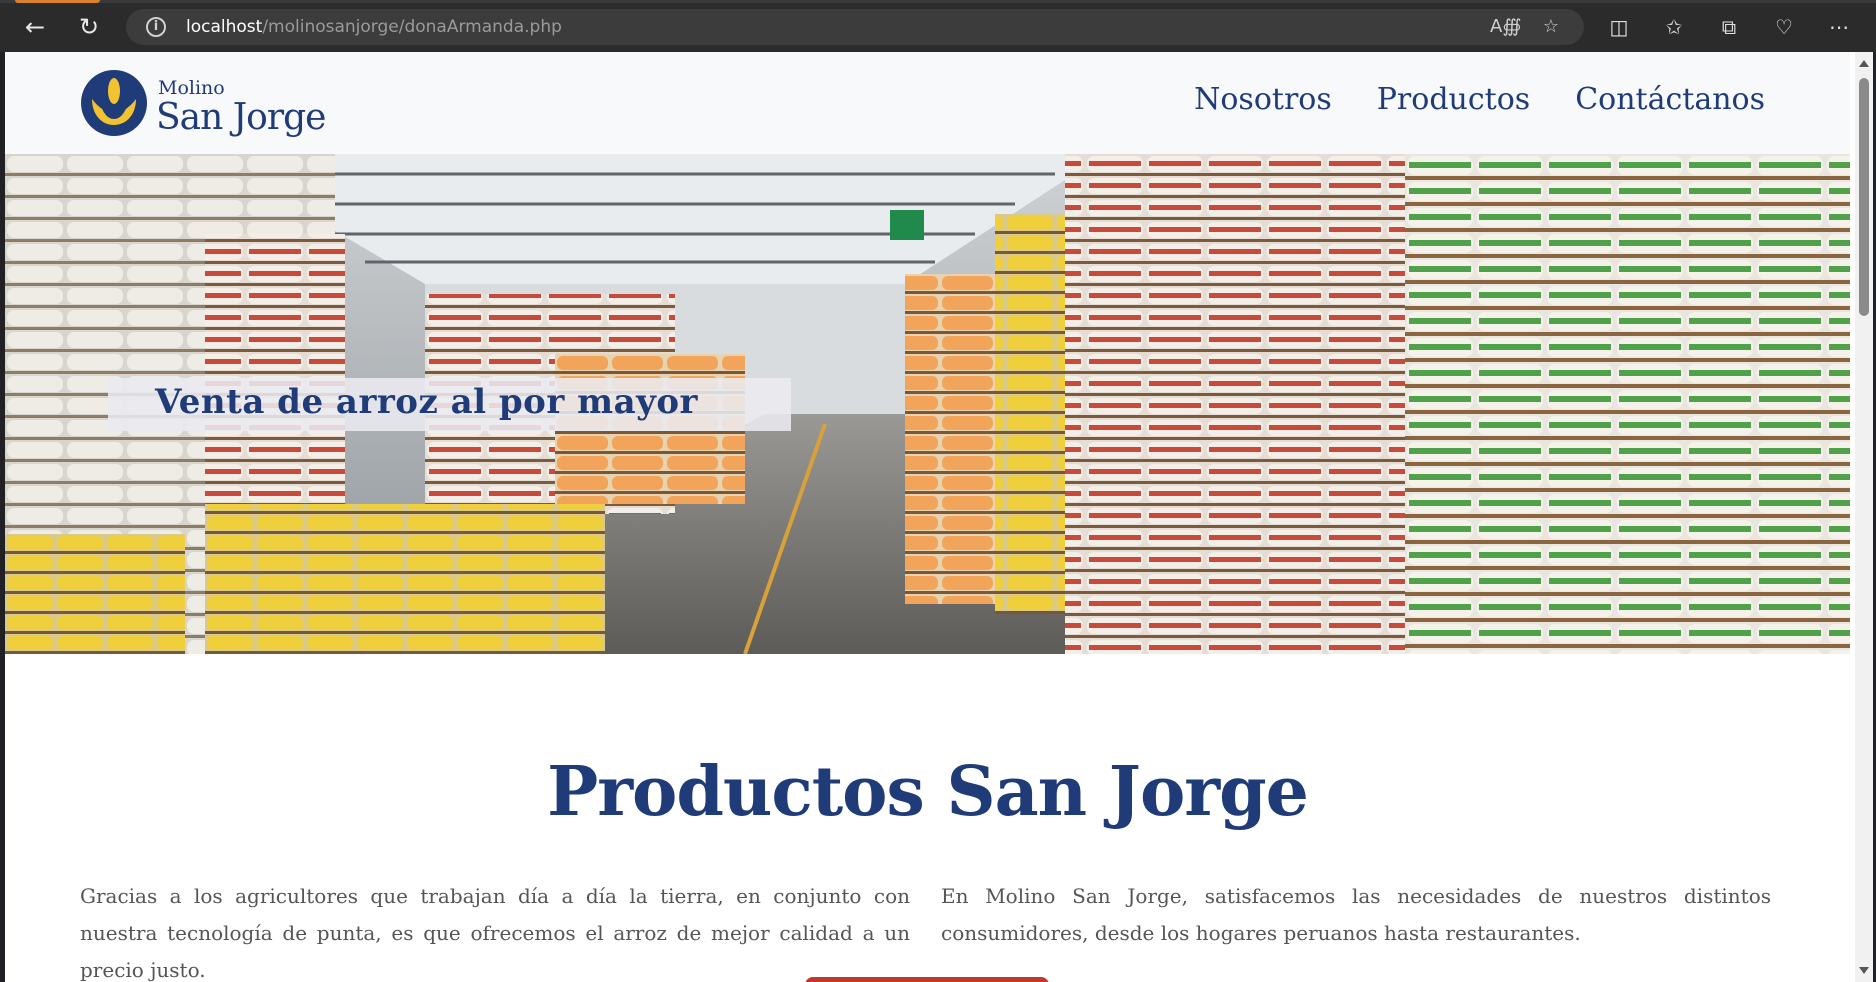 This screenshot has height=982, width=1876. What do you see at coordinates (1864, 517) in the screenshot?
I see `scrollbar` at bounding box center [1864, 517].